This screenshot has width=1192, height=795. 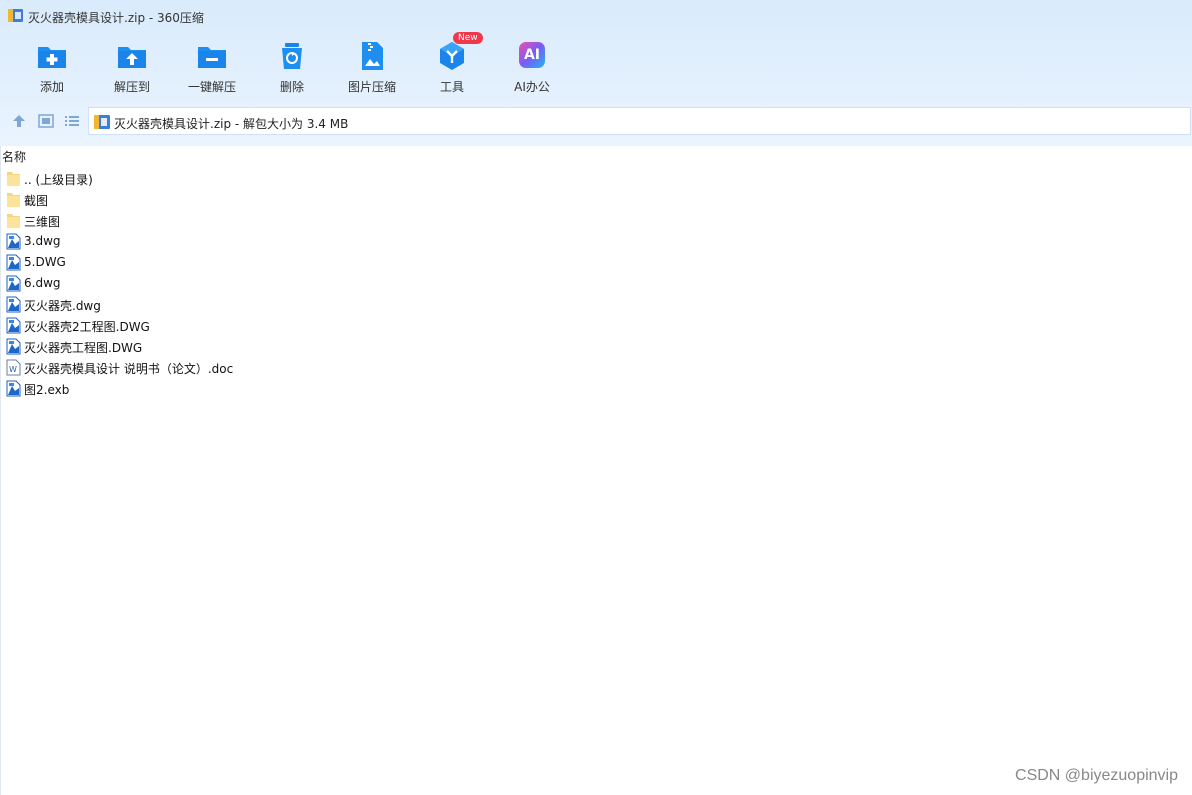 I want to click on list-view-icon, so click(x=72, y=121).